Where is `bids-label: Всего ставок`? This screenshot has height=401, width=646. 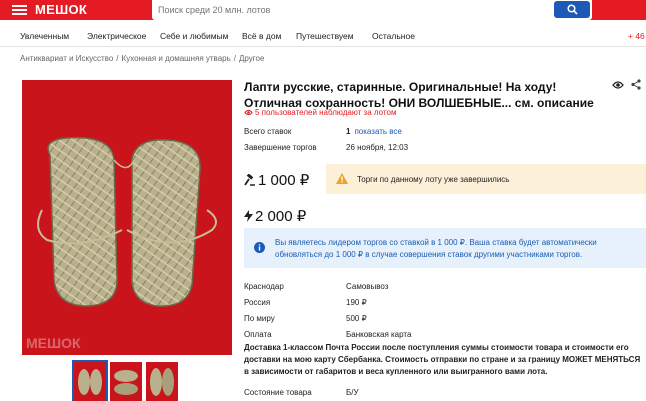 bids-label: Всего ставок is located at coordinates (268, 131).